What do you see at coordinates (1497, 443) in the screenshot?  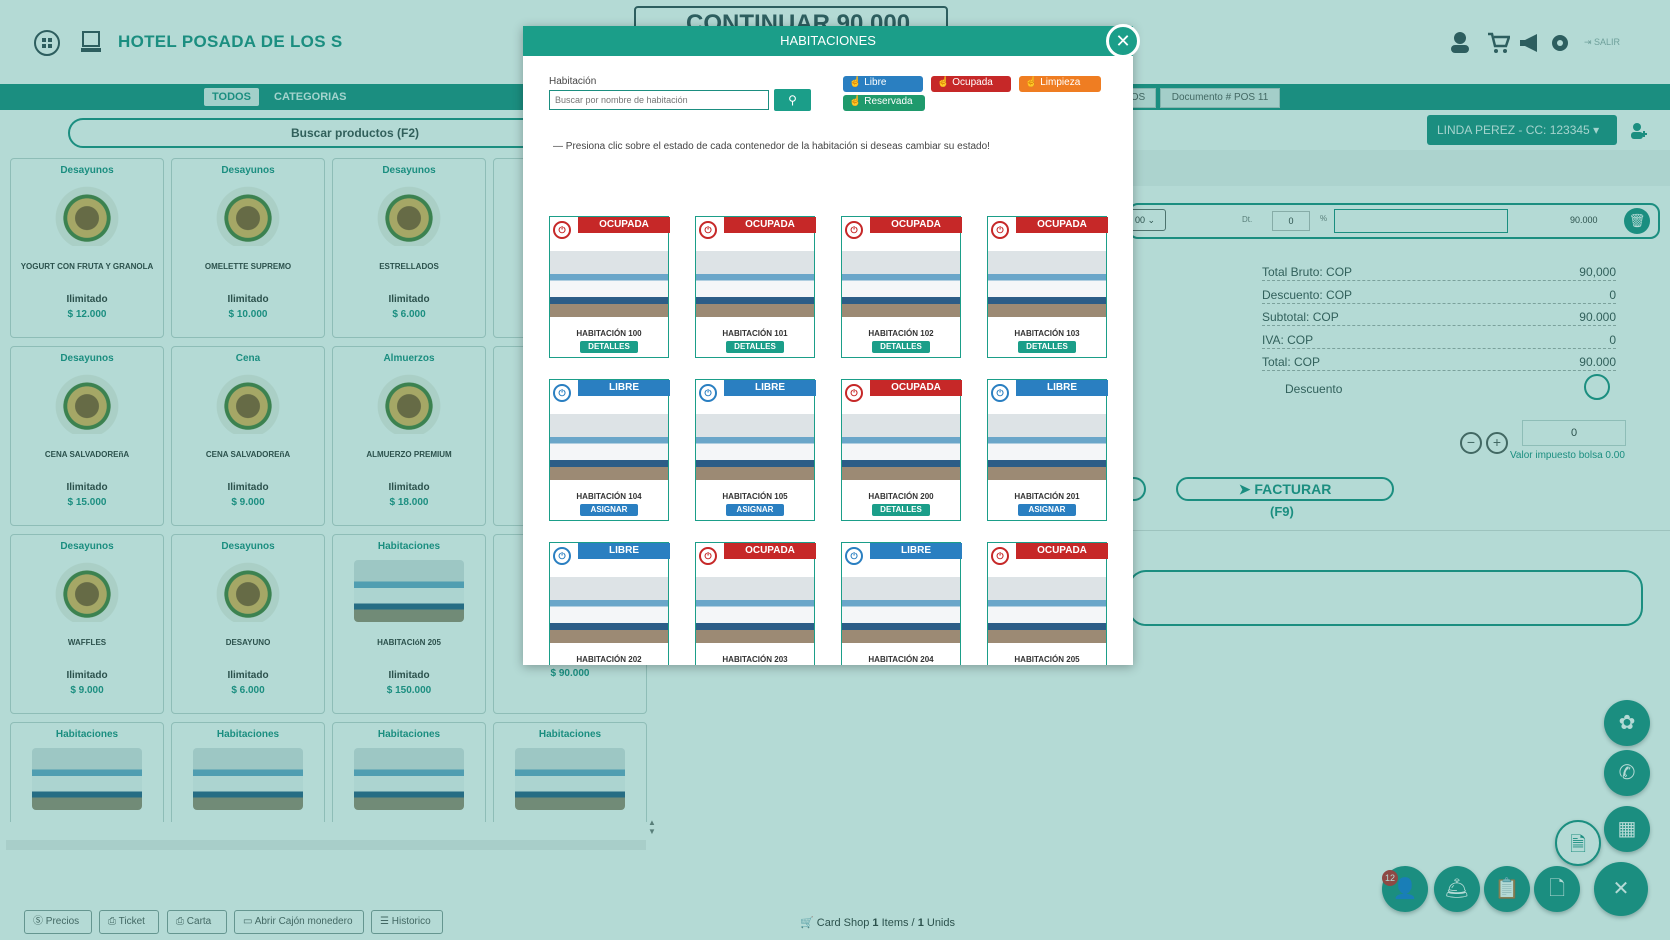 I see `increase-bolsa-icon: +` at bounding box center [1497, 443].